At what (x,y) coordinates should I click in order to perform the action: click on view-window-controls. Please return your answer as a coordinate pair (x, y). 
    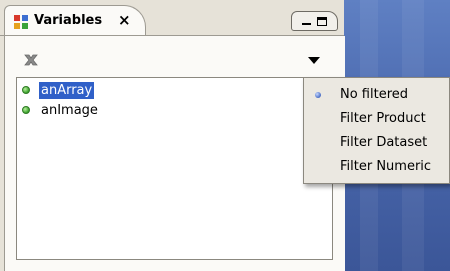
    Looking at the image, I should click on (314, 21).